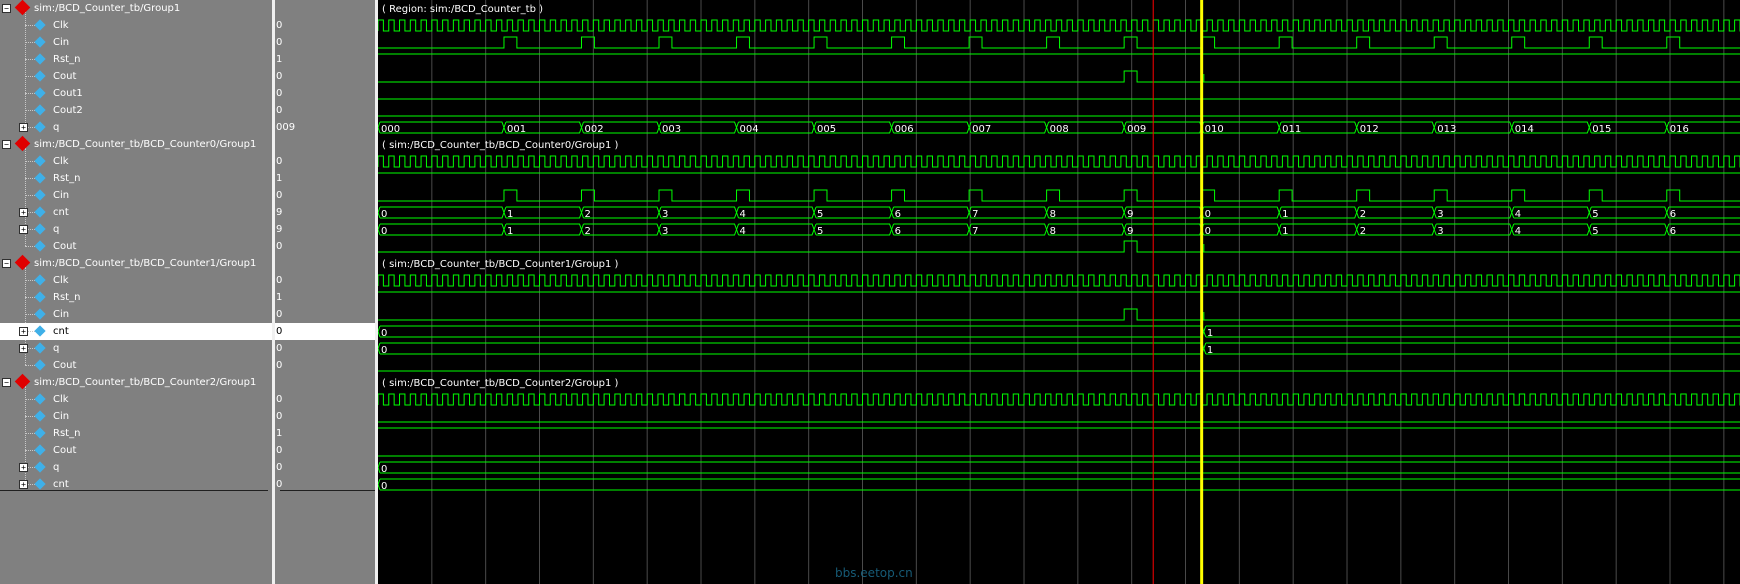 The height and width of the screenshot is (584, 1740). What do you see at coordinates (136, 110) in the screenshot?
I see `signal-row: Cout2` at bounding box center [136, 110].